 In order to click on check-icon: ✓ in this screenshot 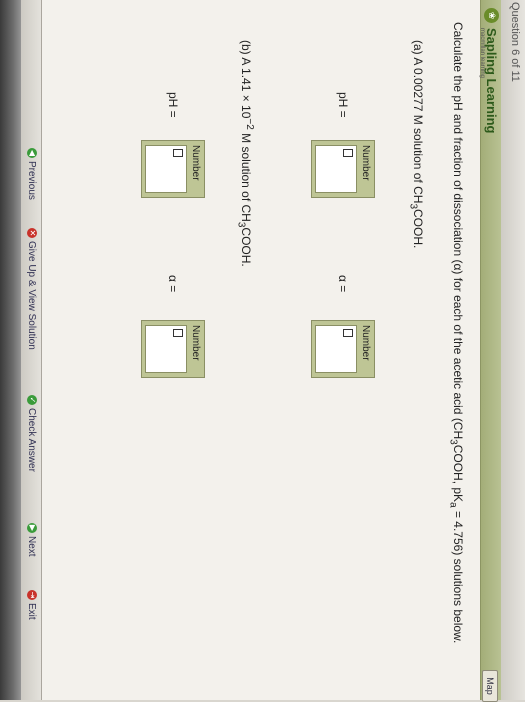, I will do `click(31, 400)`.